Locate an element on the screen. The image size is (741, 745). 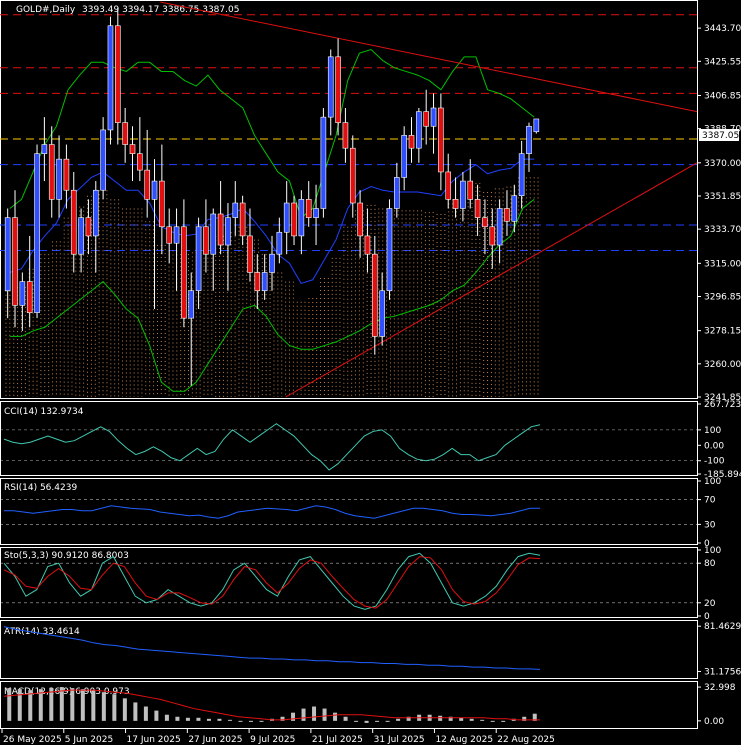
rsi-tick-label: 70 is located at coordinates (710, 501).